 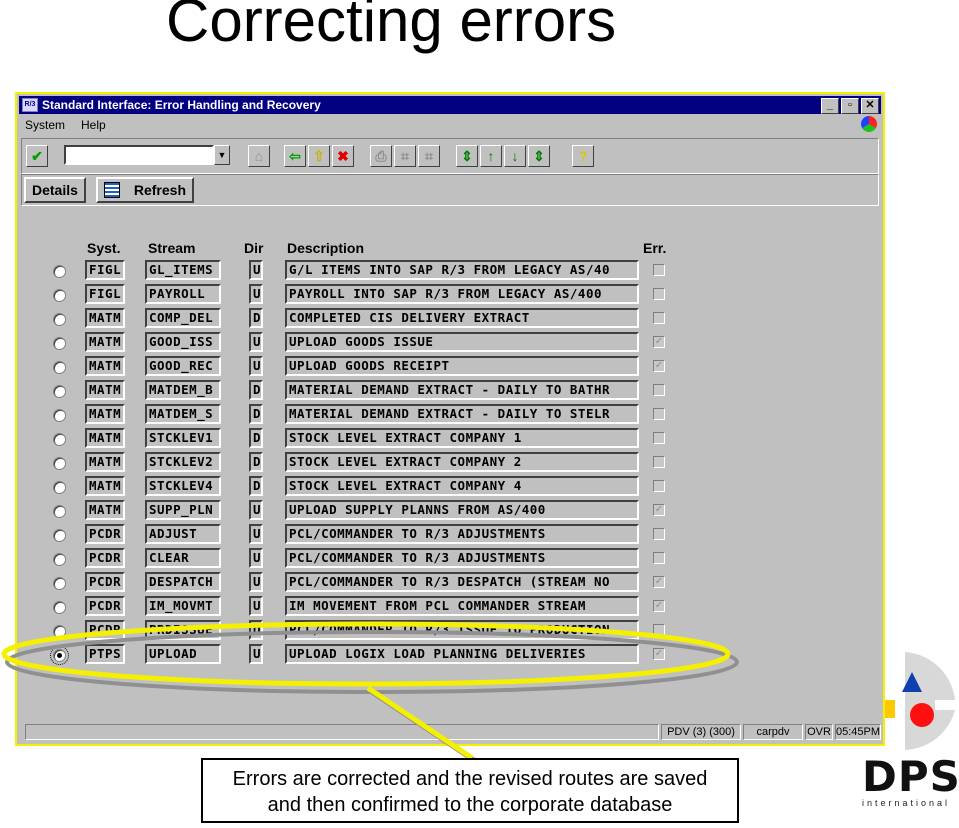 What do you see at coordinates (295, 156) in the screenshot?
I see `back-button: ⇦` at bounding box center [295, 156].